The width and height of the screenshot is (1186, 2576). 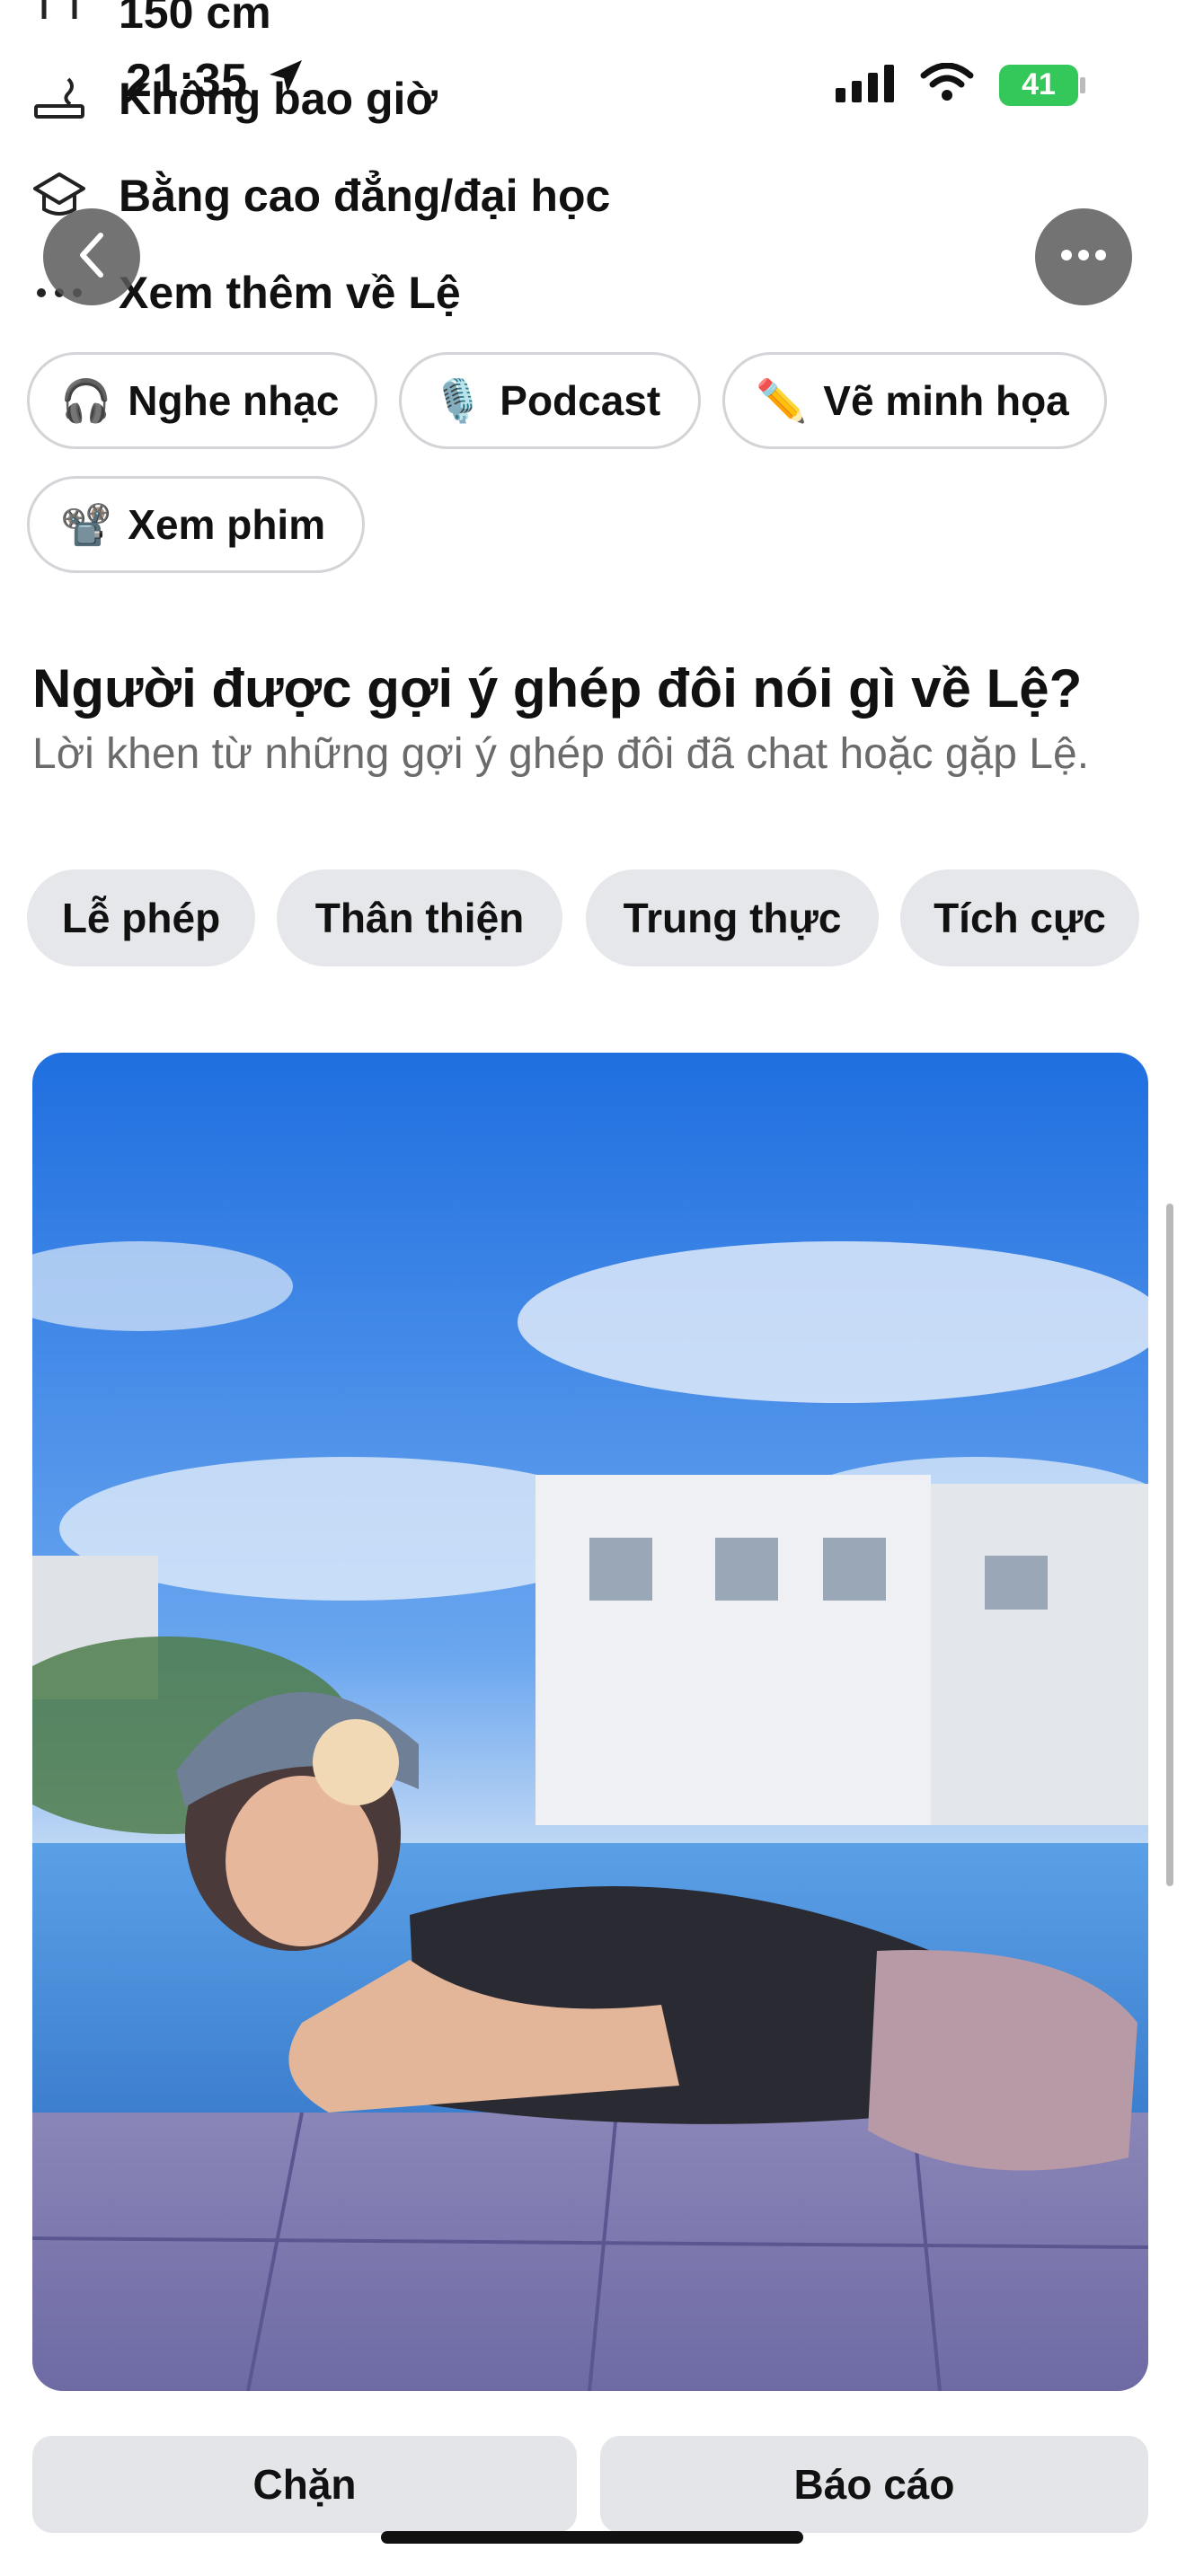 I want to click on interest-chip-label: Podcast, so click(x=580, y=400).